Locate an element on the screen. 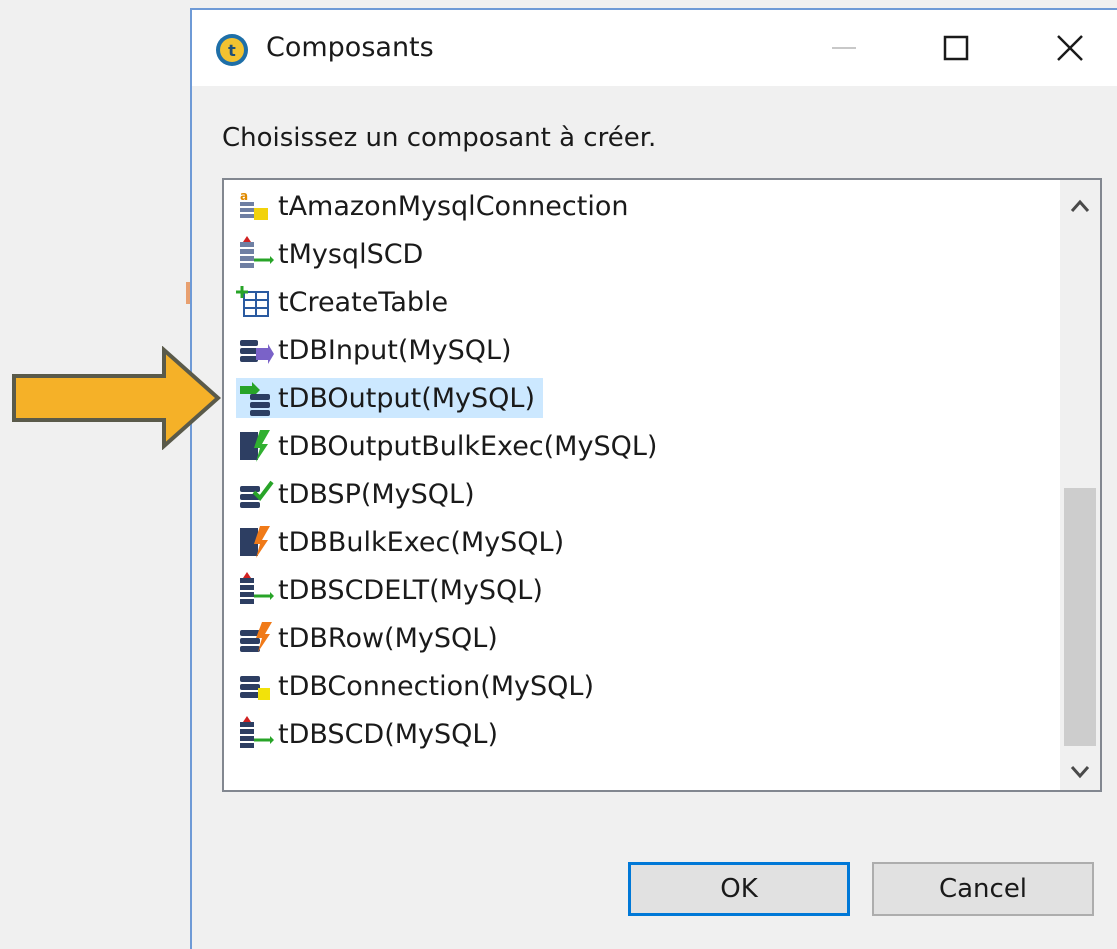 This screenshot has width=1117, height=949. list-item: tDBBulkExec(MySQL) is located at coordinates (404, 542).